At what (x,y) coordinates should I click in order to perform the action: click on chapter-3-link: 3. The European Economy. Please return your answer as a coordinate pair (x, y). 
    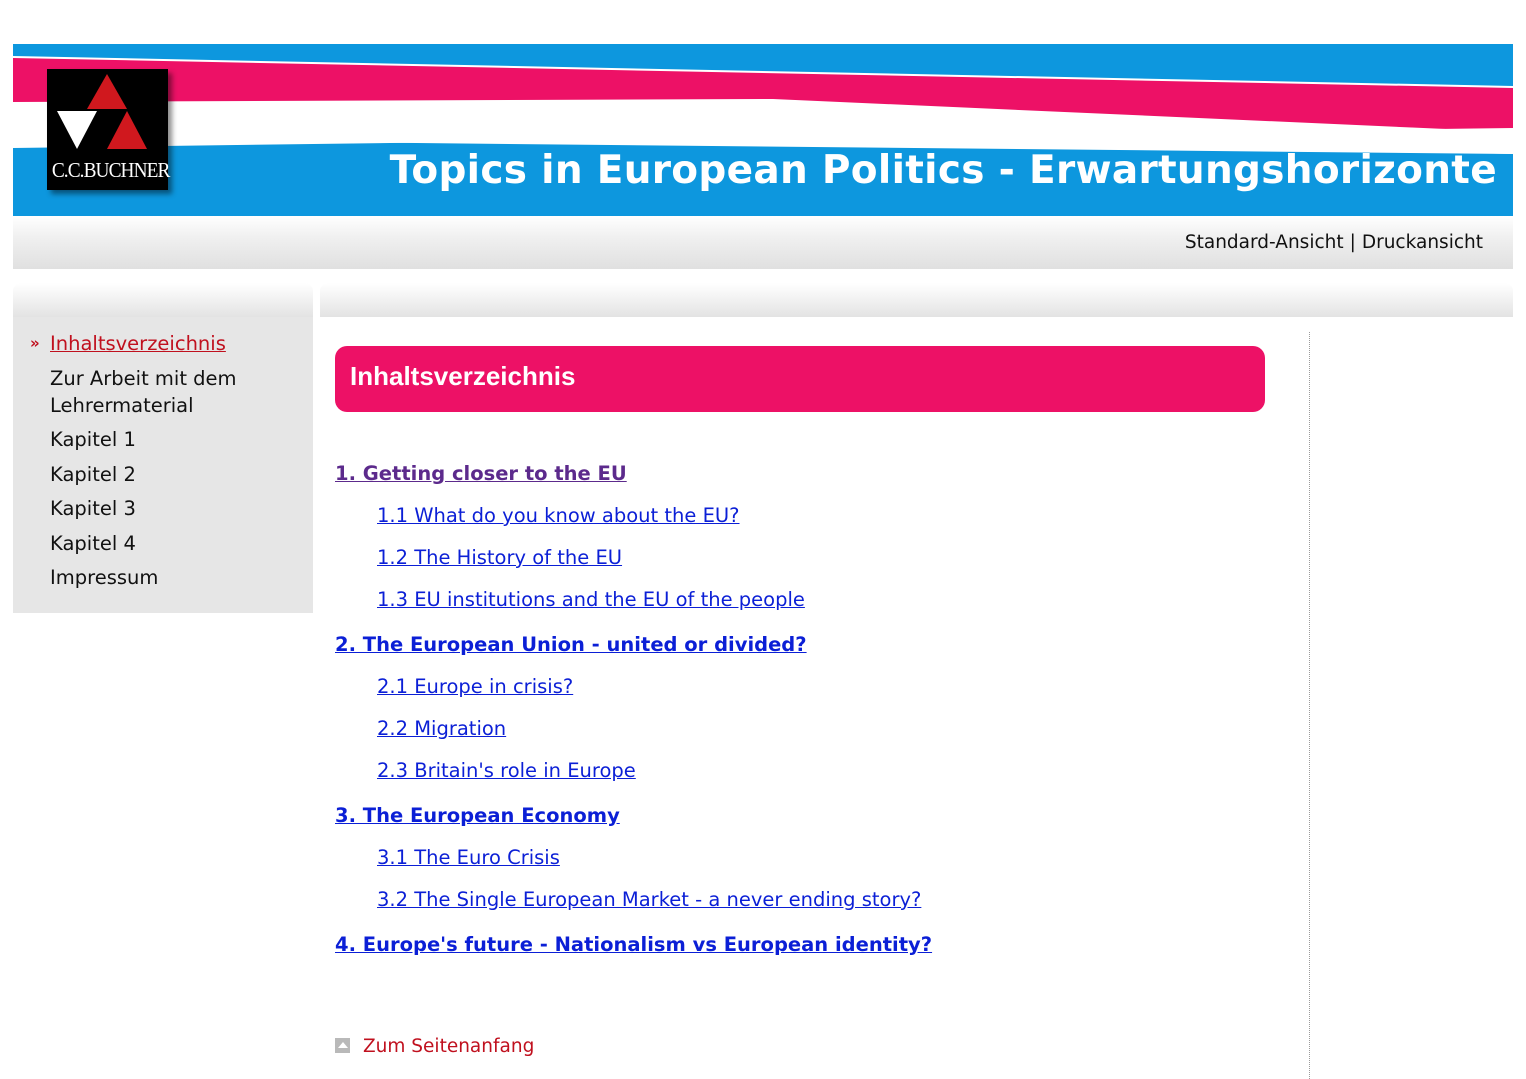
    Looking at the image, I should click on (810, 816).